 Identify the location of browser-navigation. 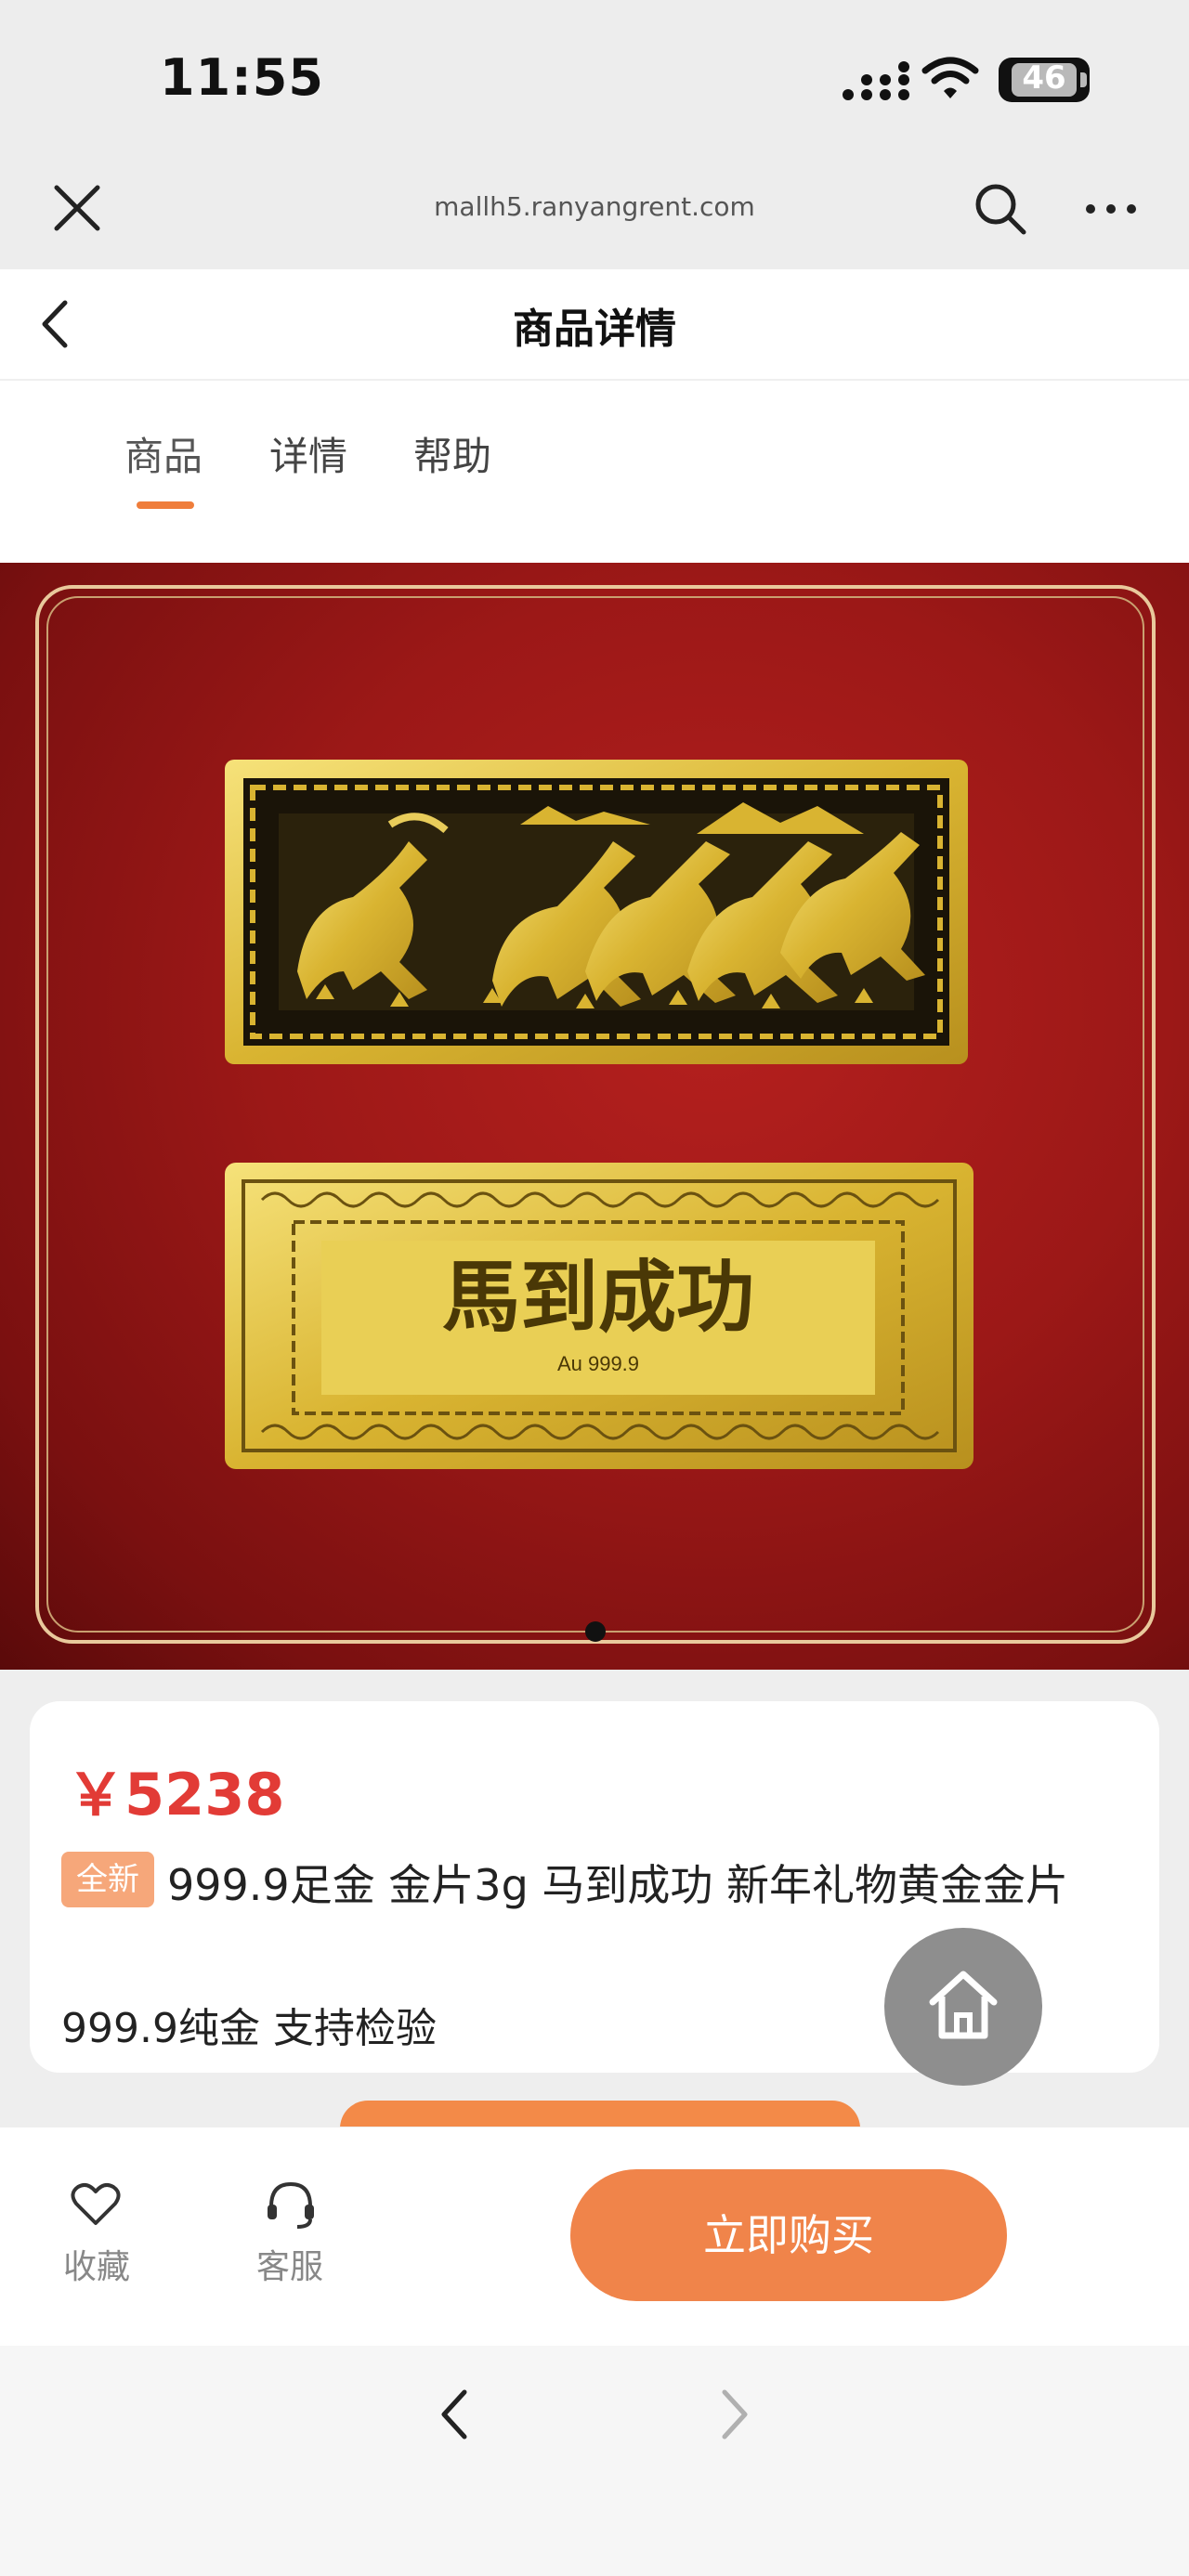
(594, 2461).